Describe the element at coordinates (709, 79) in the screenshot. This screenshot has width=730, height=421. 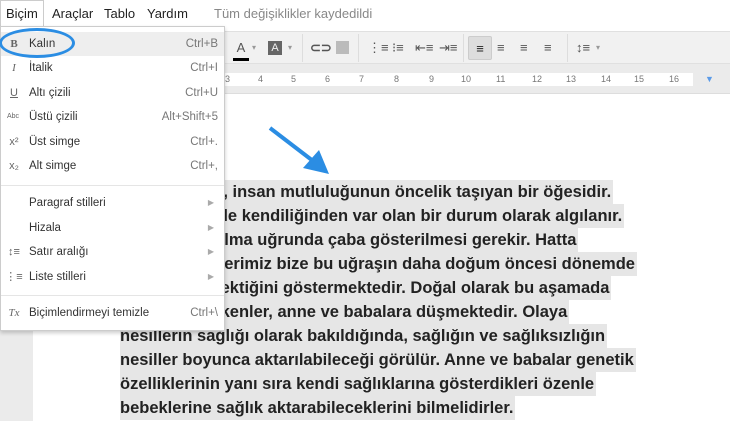
I see `right-indent-marker: ▼` at that location.